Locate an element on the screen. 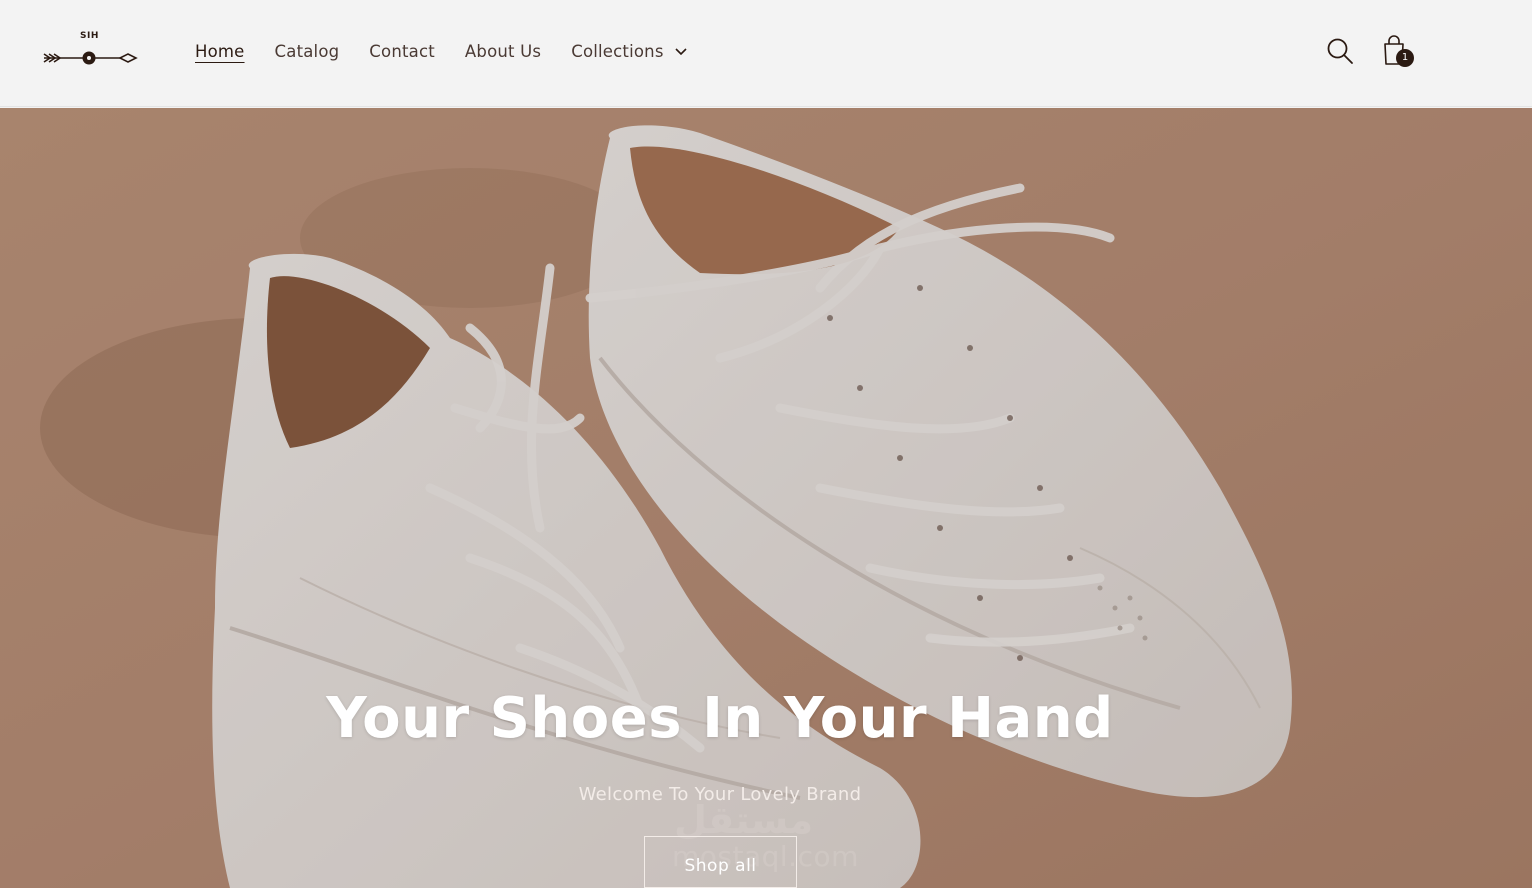  search-icon is located at coordinates (1340, 51).